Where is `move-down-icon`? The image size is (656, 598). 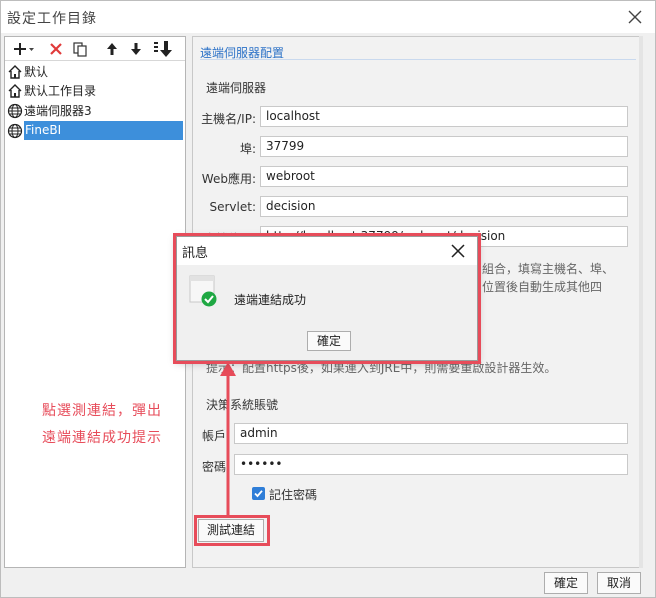
move-down-icon is located at coordinates (136, 49).